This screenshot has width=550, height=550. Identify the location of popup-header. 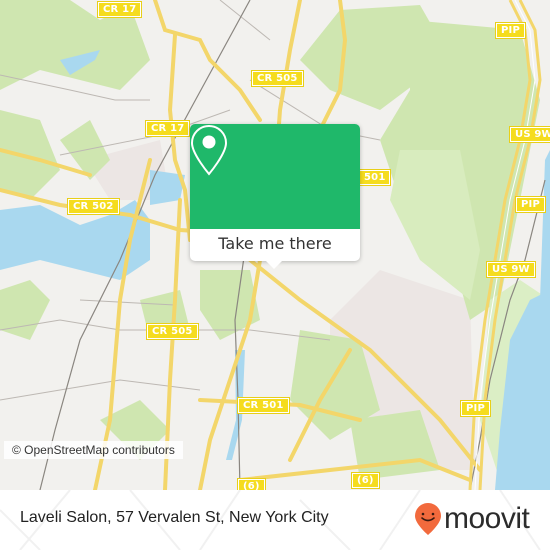
(275, 176).